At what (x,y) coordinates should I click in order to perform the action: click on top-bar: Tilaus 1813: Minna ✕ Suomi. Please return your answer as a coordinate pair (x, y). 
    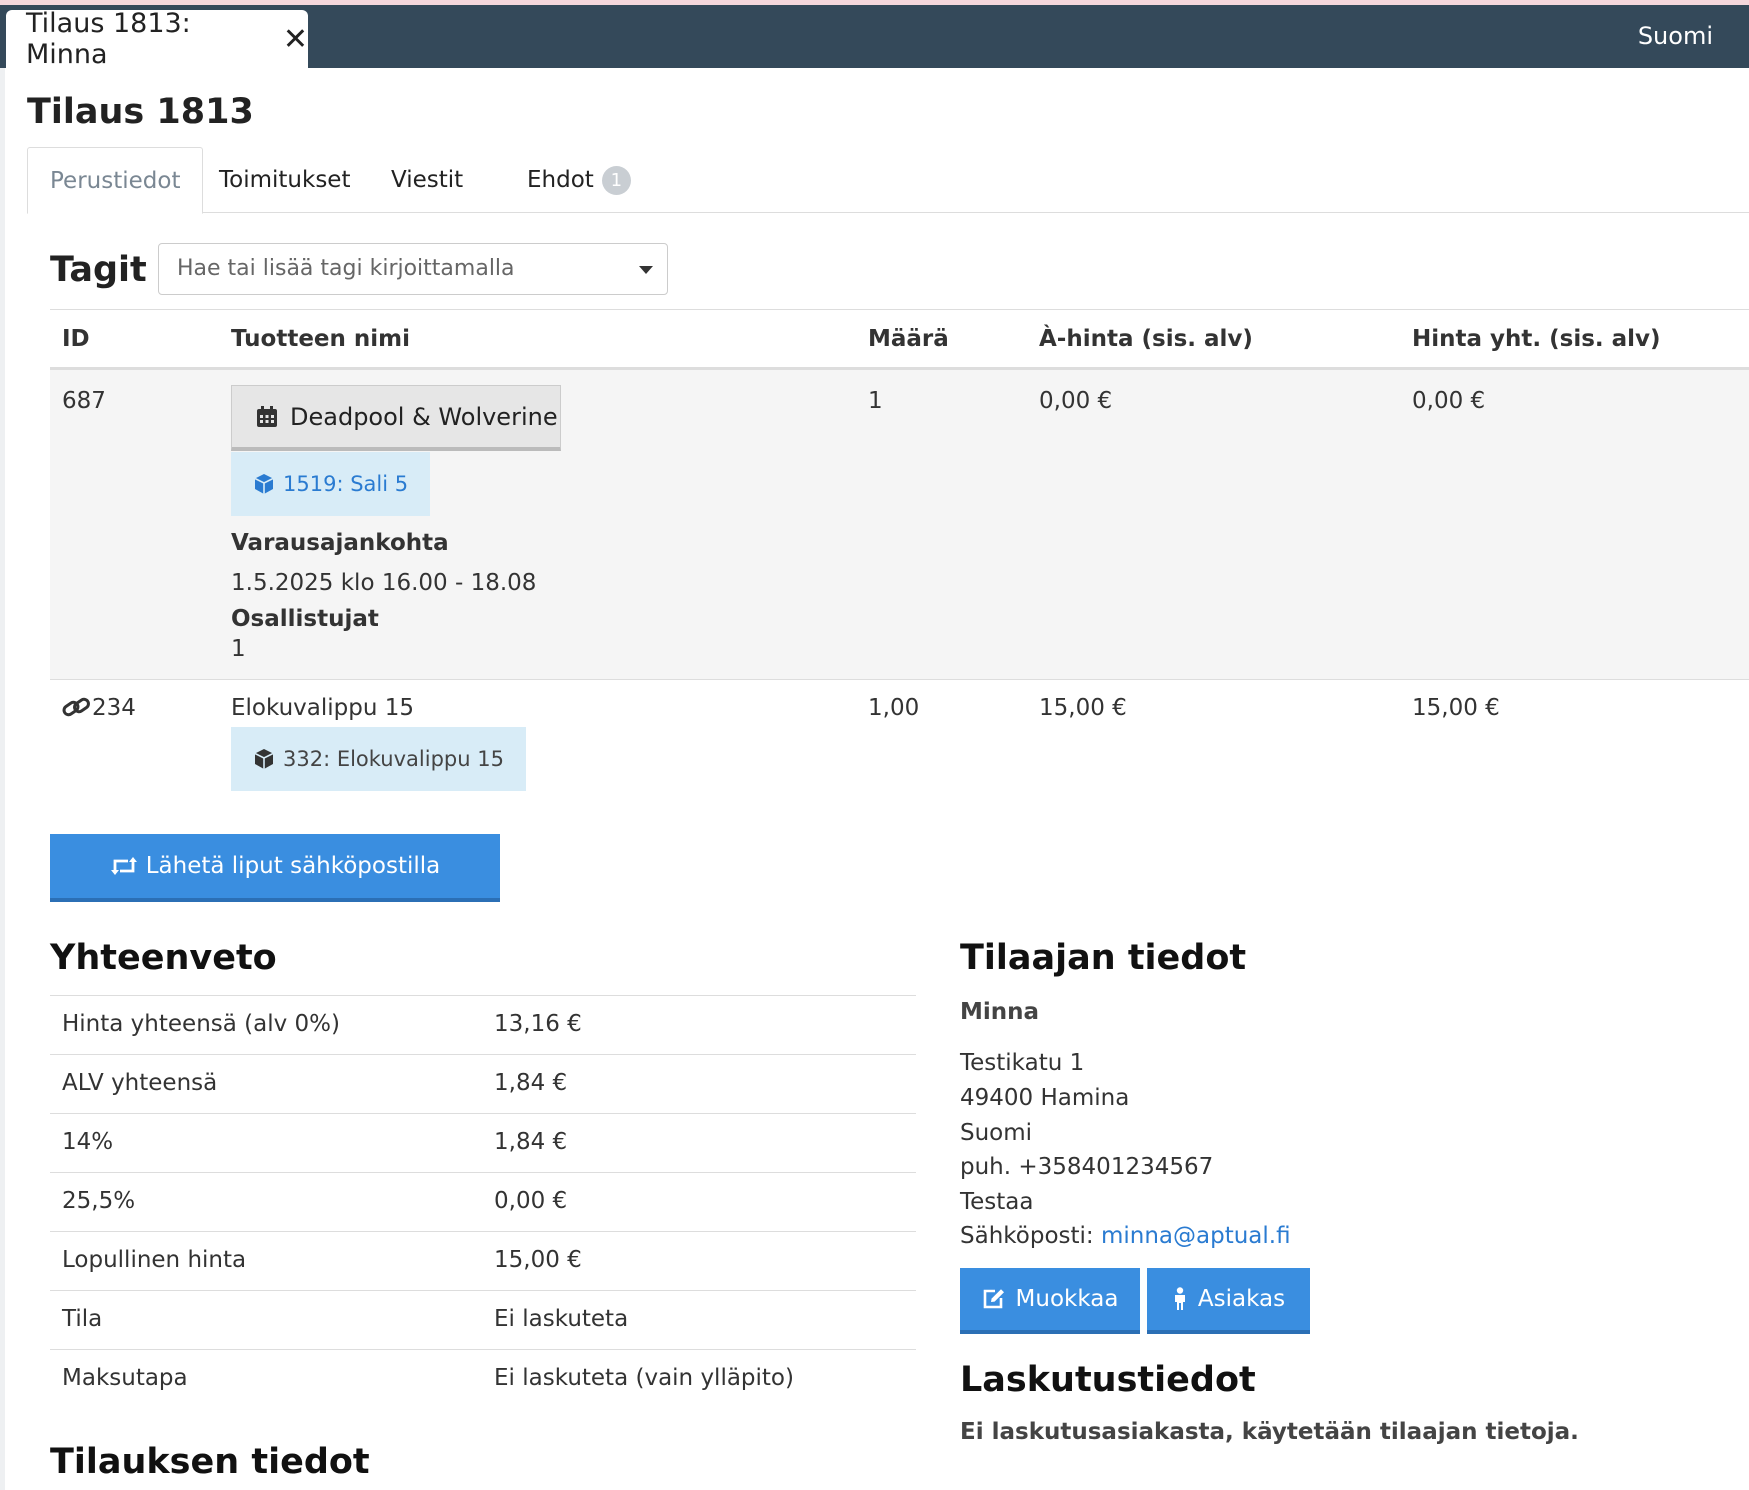
    Looking at the image, I should click on (874, 35).